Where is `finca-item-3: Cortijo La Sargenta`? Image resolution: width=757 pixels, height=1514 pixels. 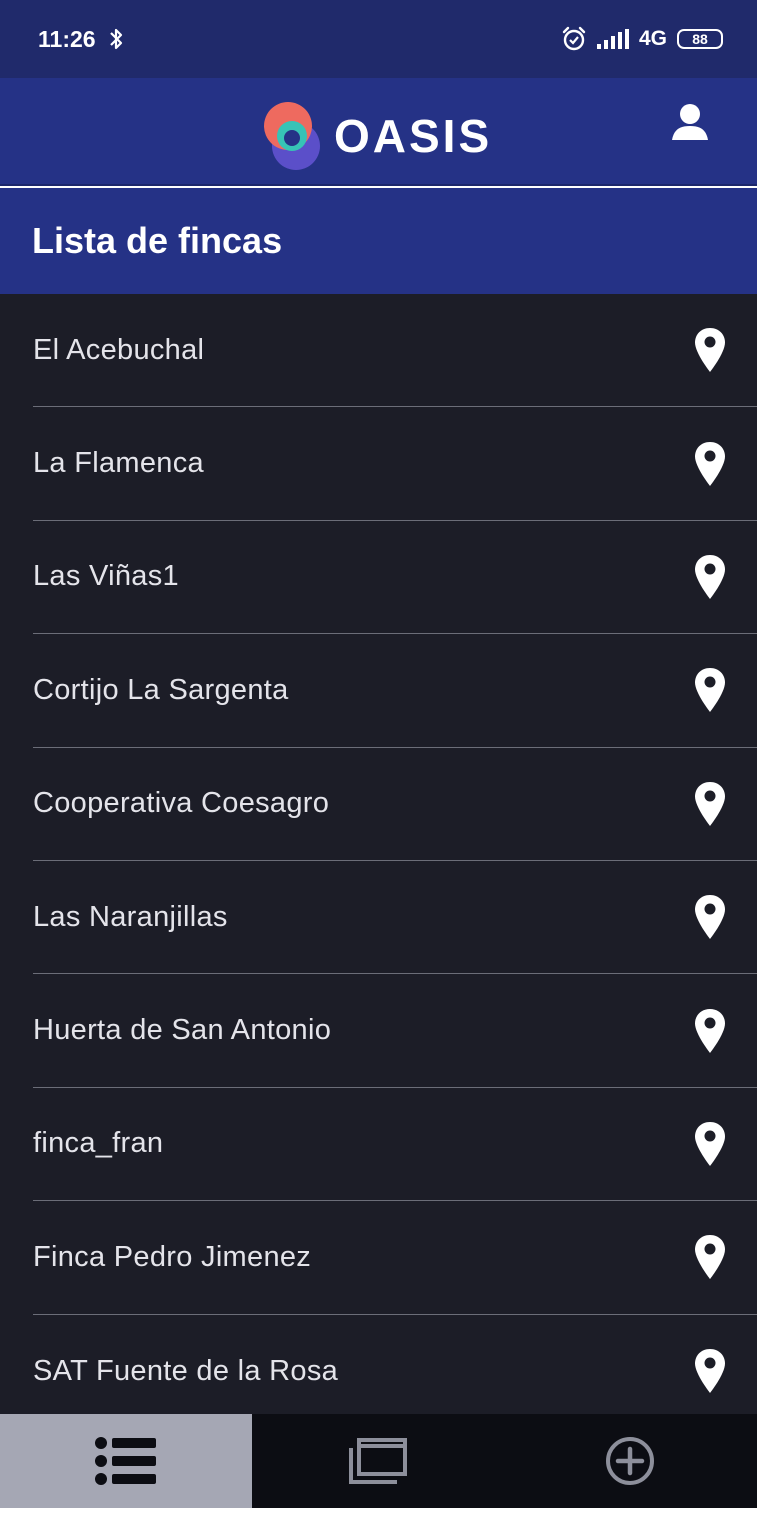
finca-item-3: Cortijo La Sargenta is located at coordinates (395, 691).